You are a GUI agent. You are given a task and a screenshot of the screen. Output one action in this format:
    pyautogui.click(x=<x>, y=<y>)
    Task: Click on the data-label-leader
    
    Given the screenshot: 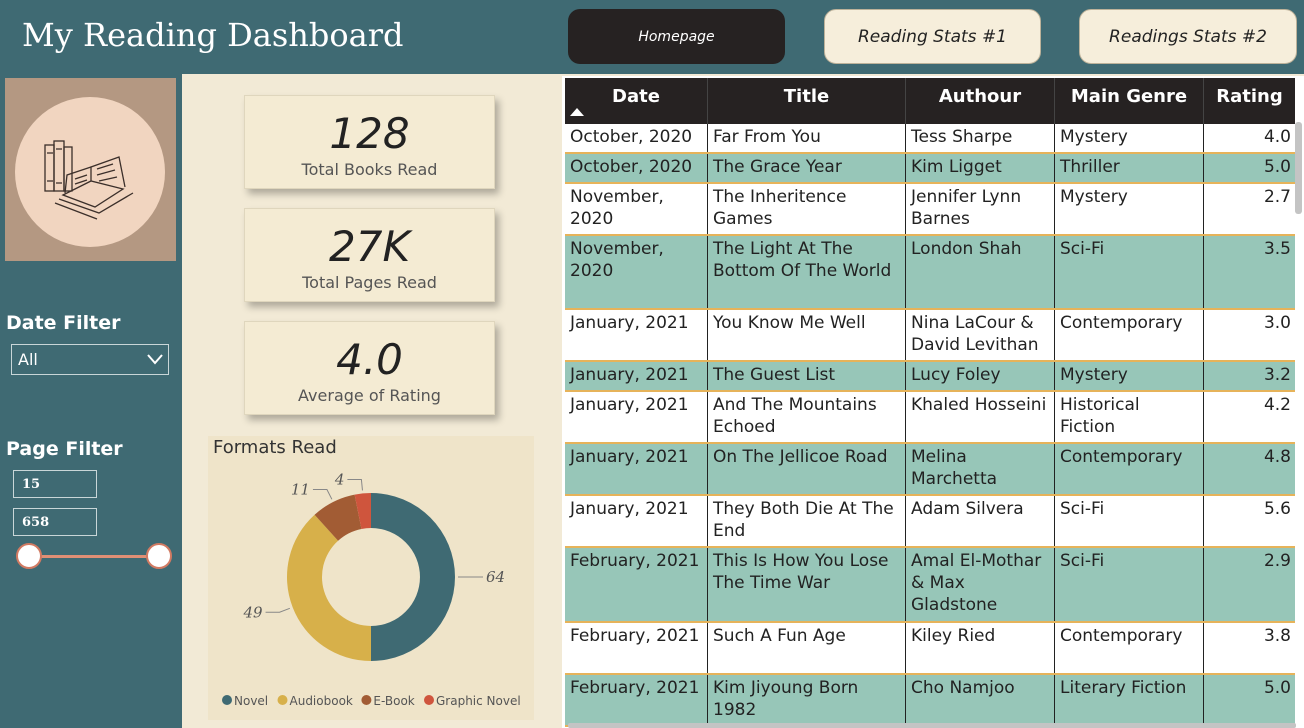 What is the action you would take?
    pyautogui.click(x=355, y=484)
    